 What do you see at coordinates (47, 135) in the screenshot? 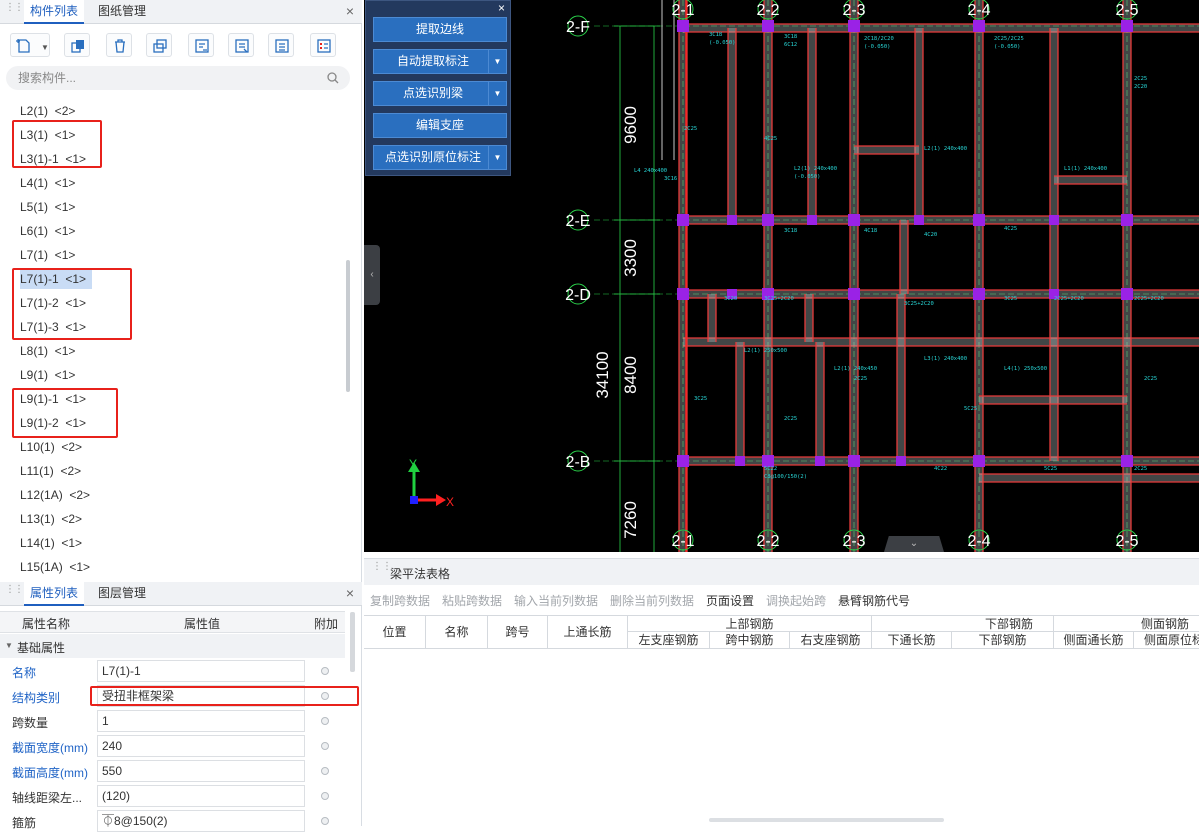
I see `list-item: L3(1) <1>` at bounding box center [47, 135].